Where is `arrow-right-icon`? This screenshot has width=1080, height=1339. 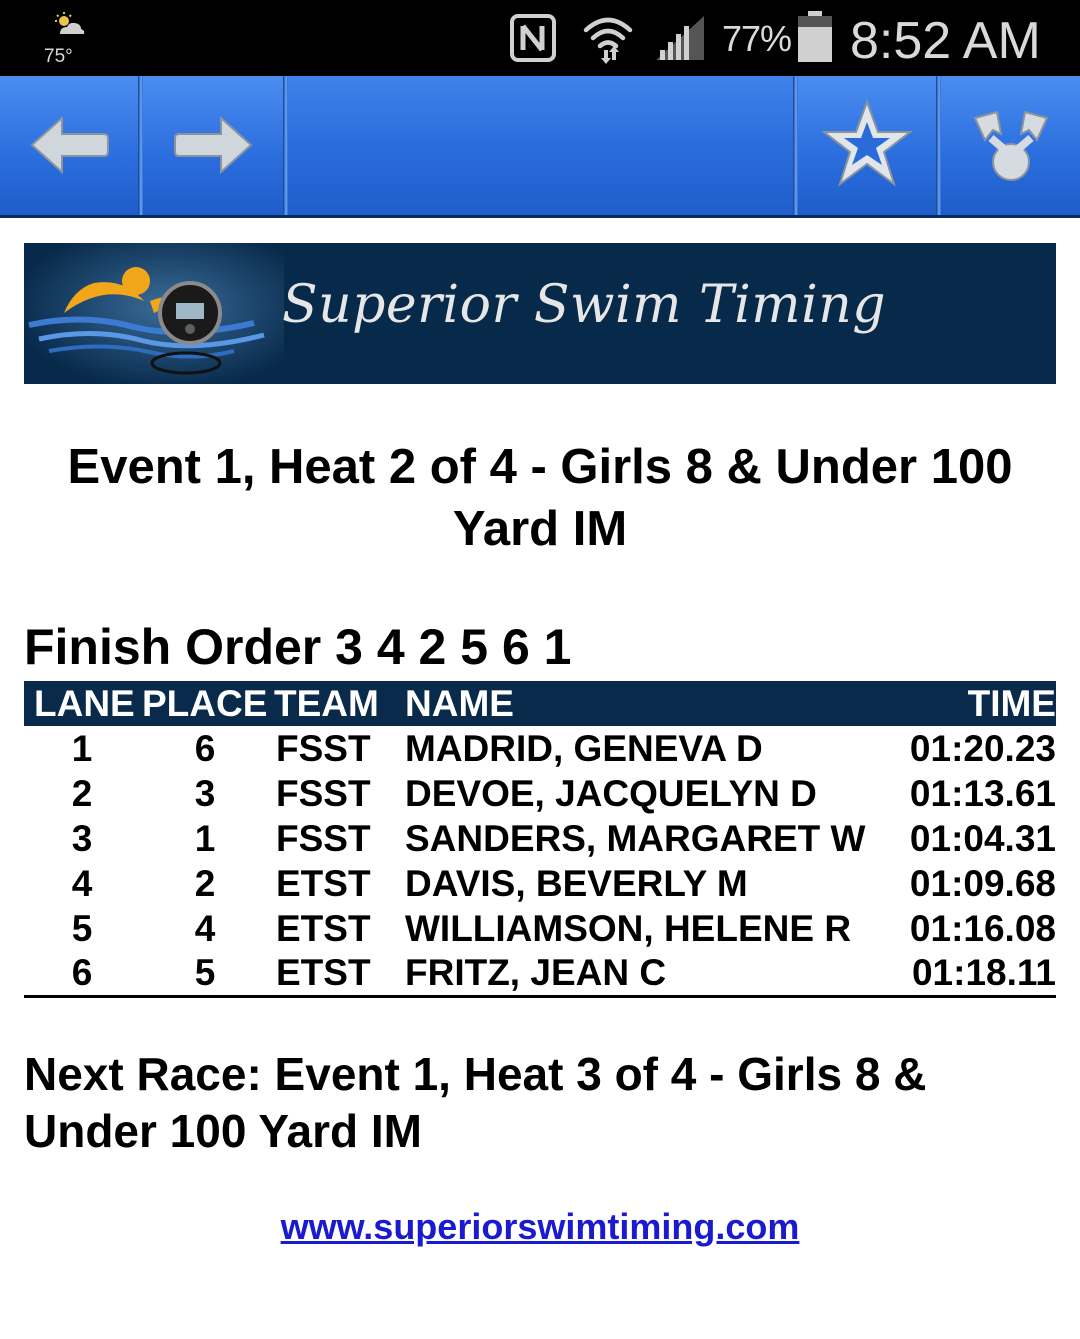
arrow-right-icon is located at coordinates (213, 145).